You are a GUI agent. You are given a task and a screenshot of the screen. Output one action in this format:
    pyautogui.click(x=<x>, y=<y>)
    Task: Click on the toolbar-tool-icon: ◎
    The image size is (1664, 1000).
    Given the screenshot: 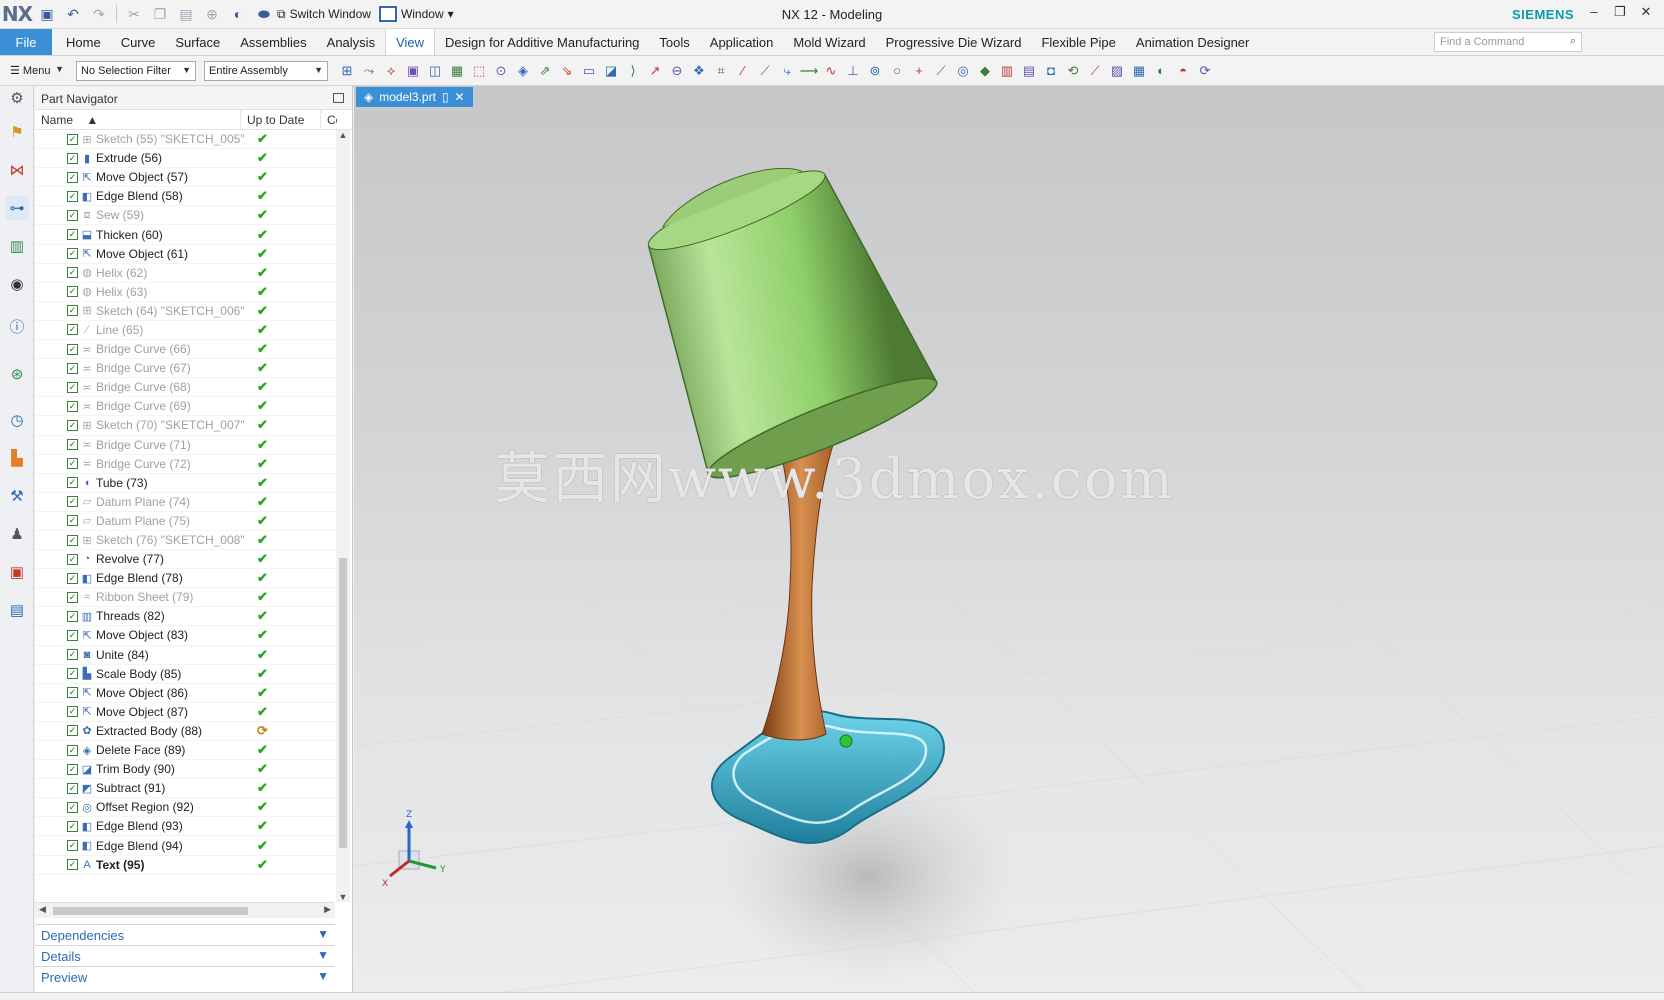 What is the action you would take?
    pyautogui.click(x=963, y=71)
    